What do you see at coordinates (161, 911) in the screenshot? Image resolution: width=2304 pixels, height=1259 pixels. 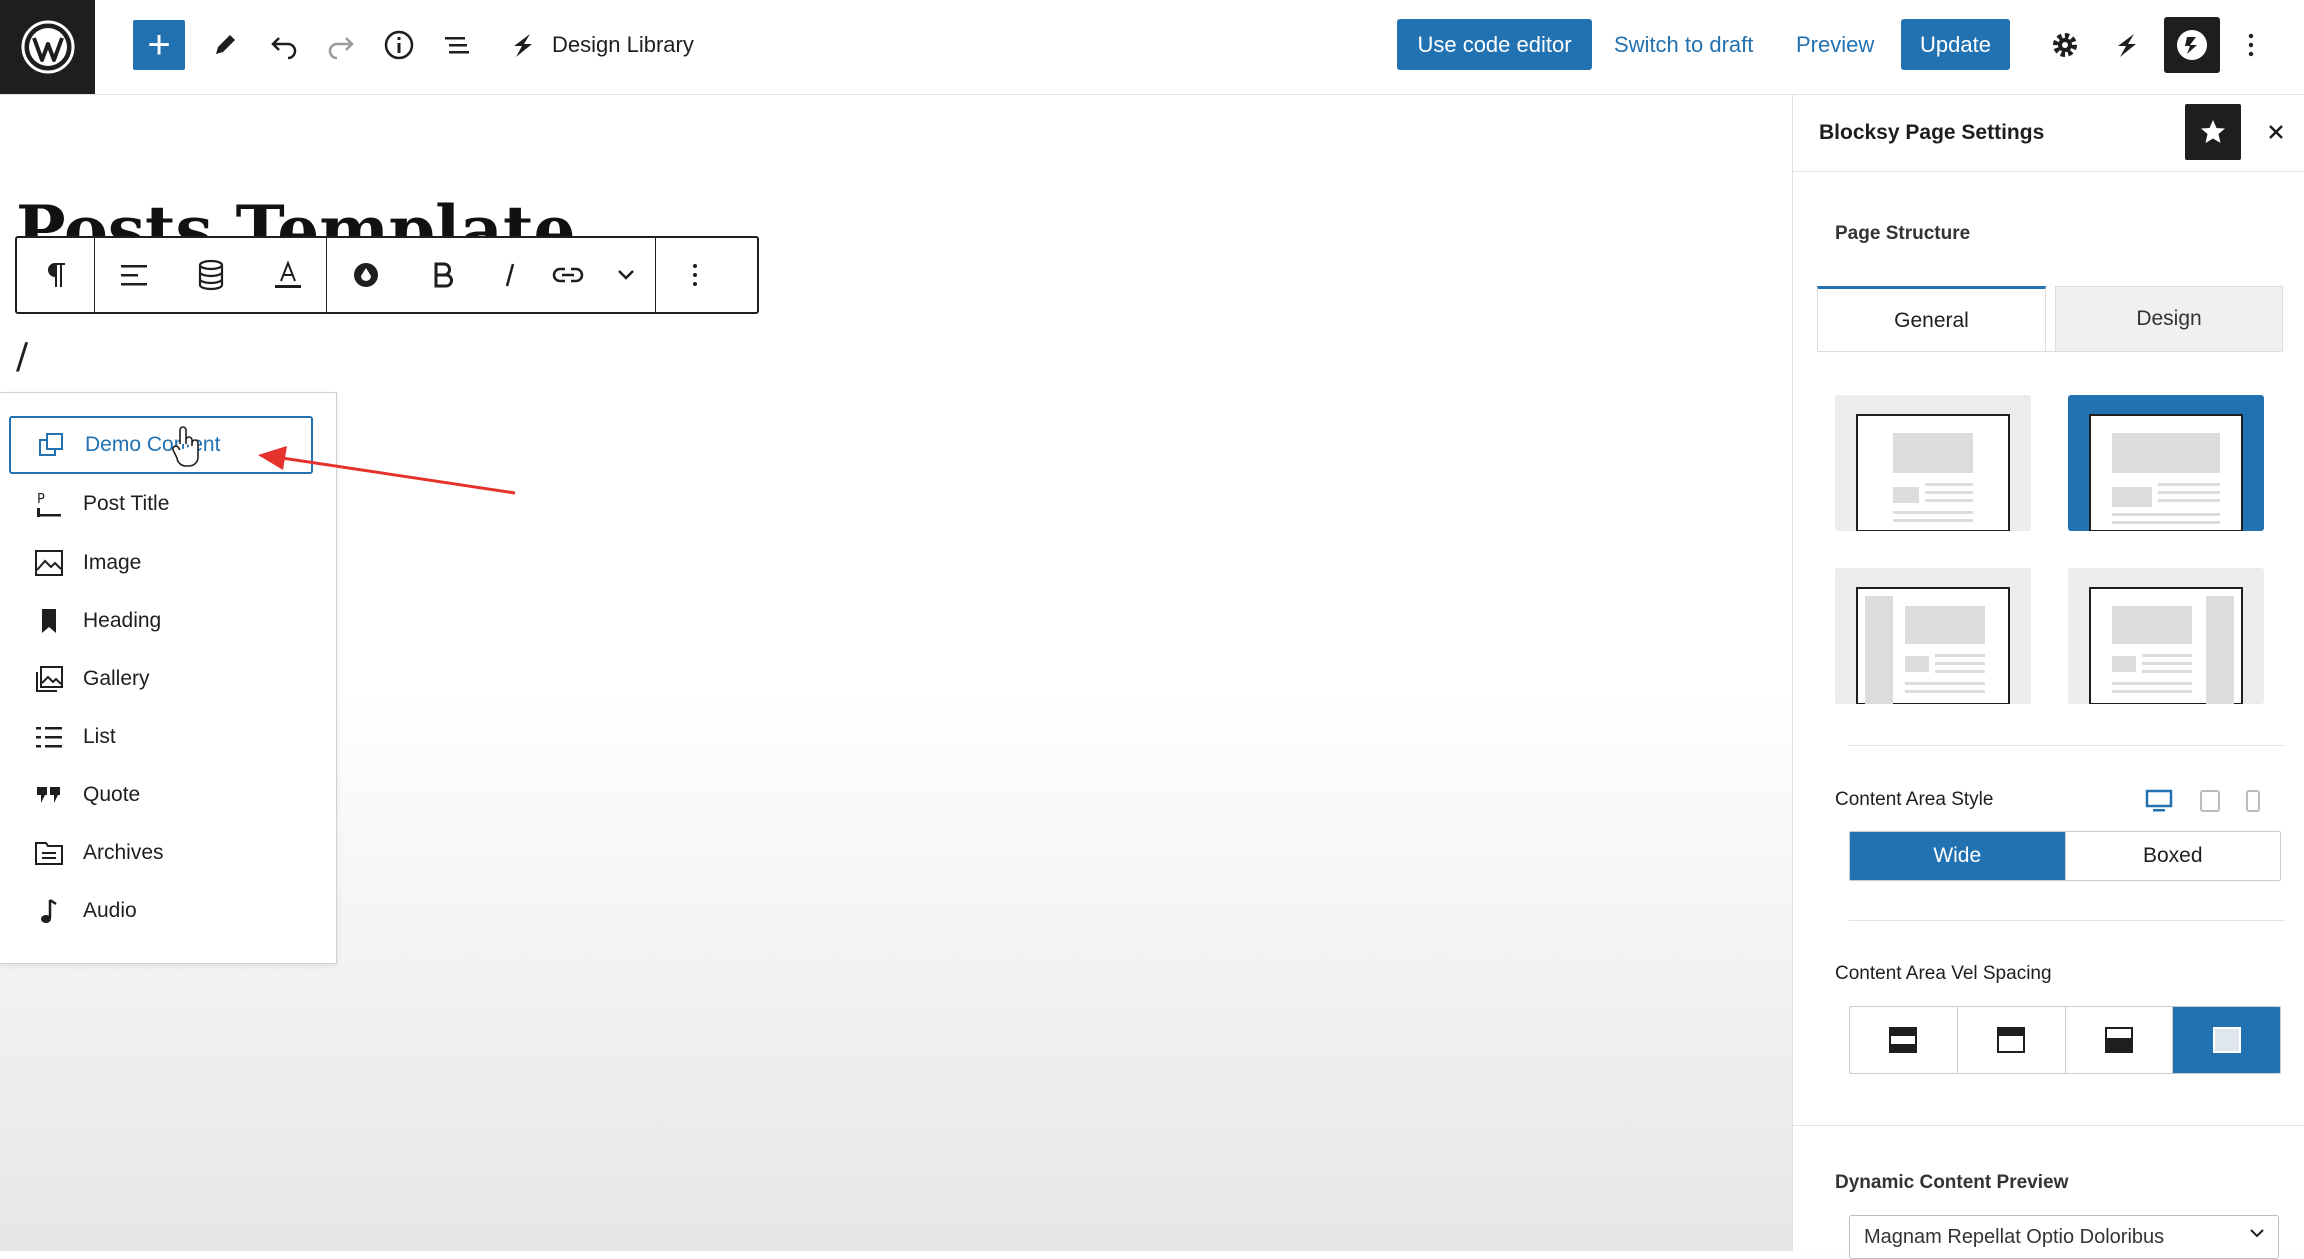 I see `inserter-item-audio: Audio` at bounding box center [161, 911].